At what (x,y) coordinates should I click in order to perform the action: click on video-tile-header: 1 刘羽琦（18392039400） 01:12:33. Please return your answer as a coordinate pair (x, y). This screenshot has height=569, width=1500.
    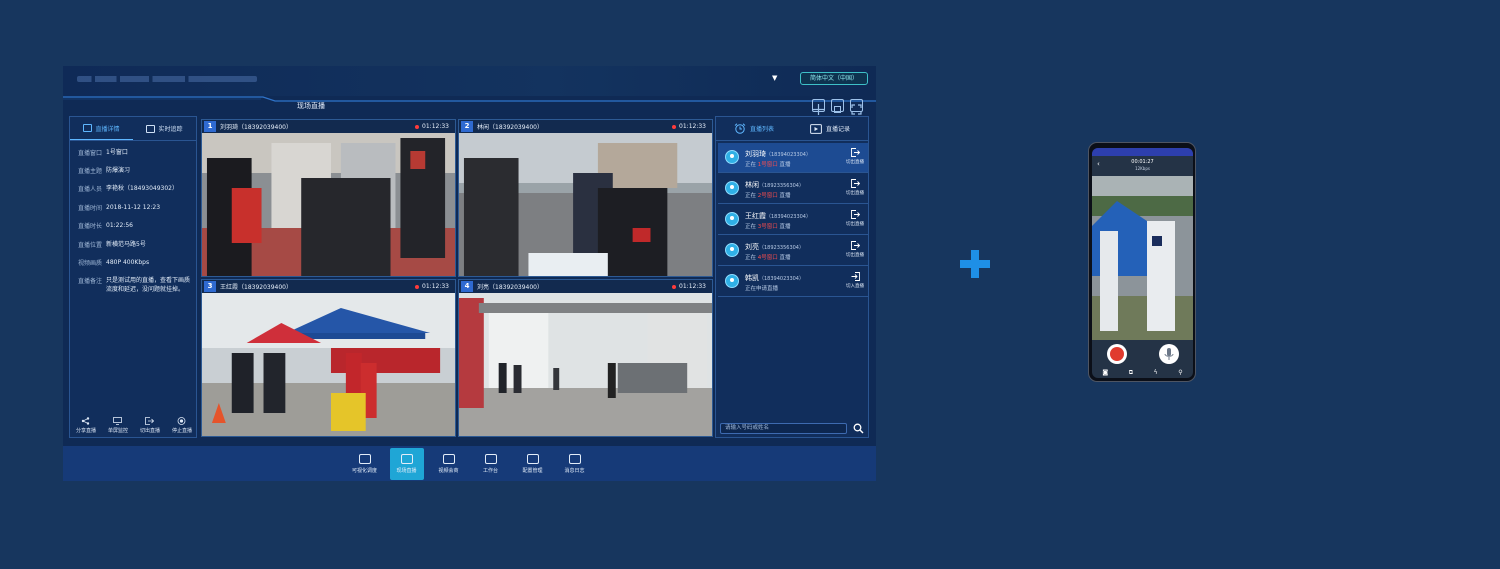
    Looking at the image, I should click on (328, 126).